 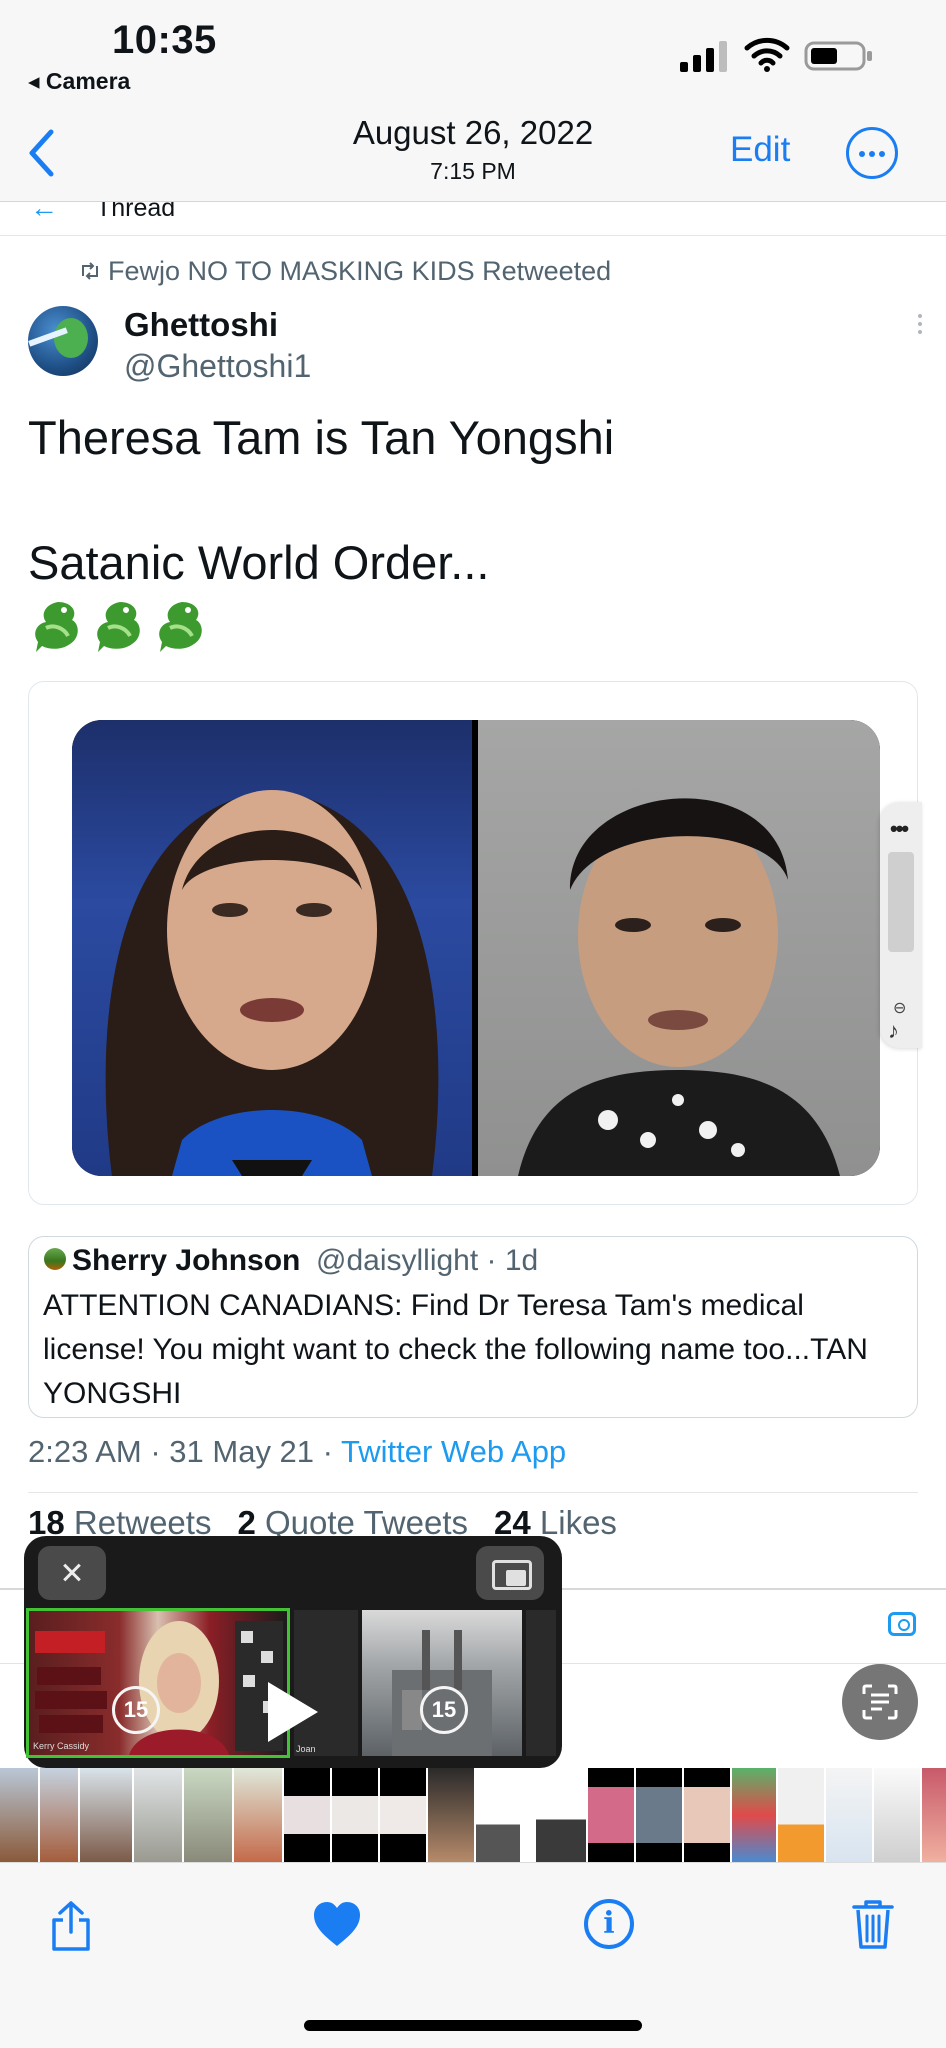 What do you see at coordinates (873, 1924) in the screenshot?
I see `trash-icon` at bounding box center [873, 1924].